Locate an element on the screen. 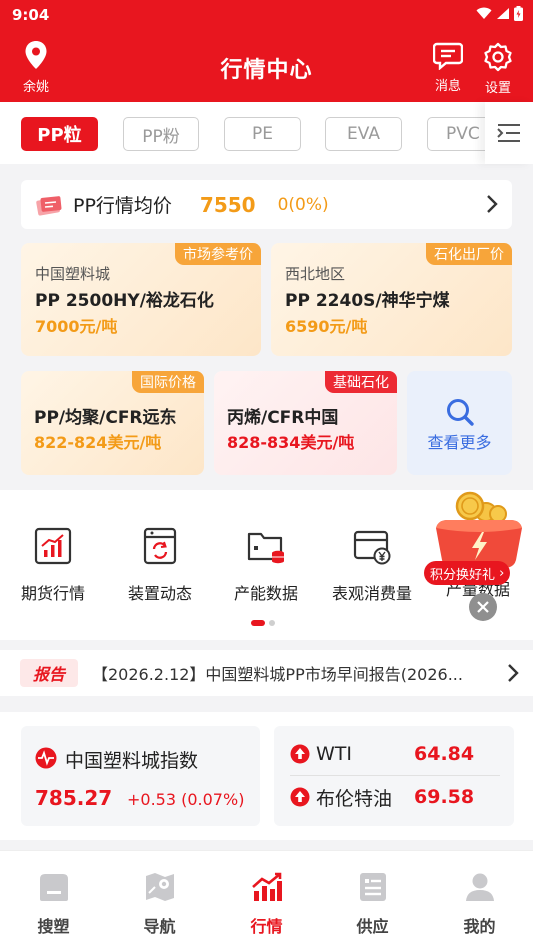 The height and width of the screenshot is (948, 533). message-icon is located at coordinates (448, 56).